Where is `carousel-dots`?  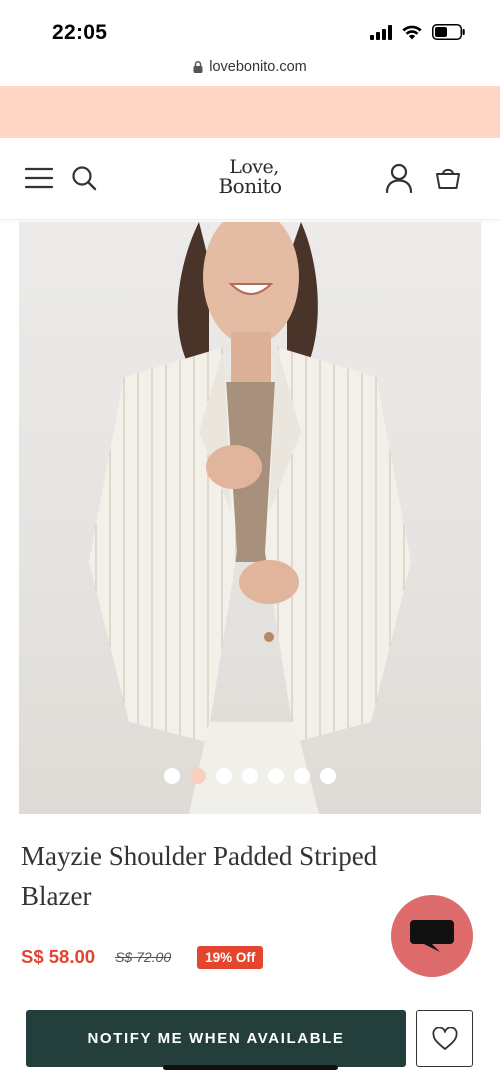 carousel-dots is located at coordinates (250, 776).